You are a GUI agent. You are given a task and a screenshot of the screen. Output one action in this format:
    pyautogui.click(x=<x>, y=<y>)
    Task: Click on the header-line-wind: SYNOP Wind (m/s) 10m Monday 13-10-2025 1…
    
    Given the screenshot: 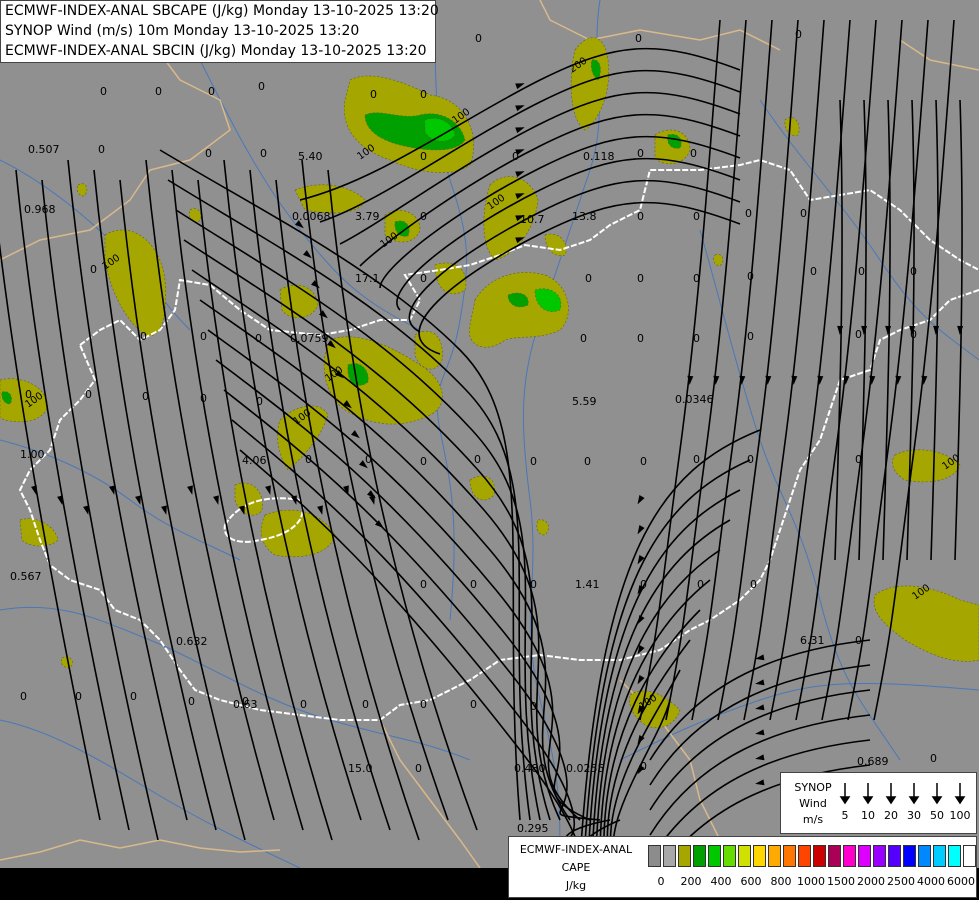 What is the action you would take?
    pyautogui.click(x=182, y=31)
    